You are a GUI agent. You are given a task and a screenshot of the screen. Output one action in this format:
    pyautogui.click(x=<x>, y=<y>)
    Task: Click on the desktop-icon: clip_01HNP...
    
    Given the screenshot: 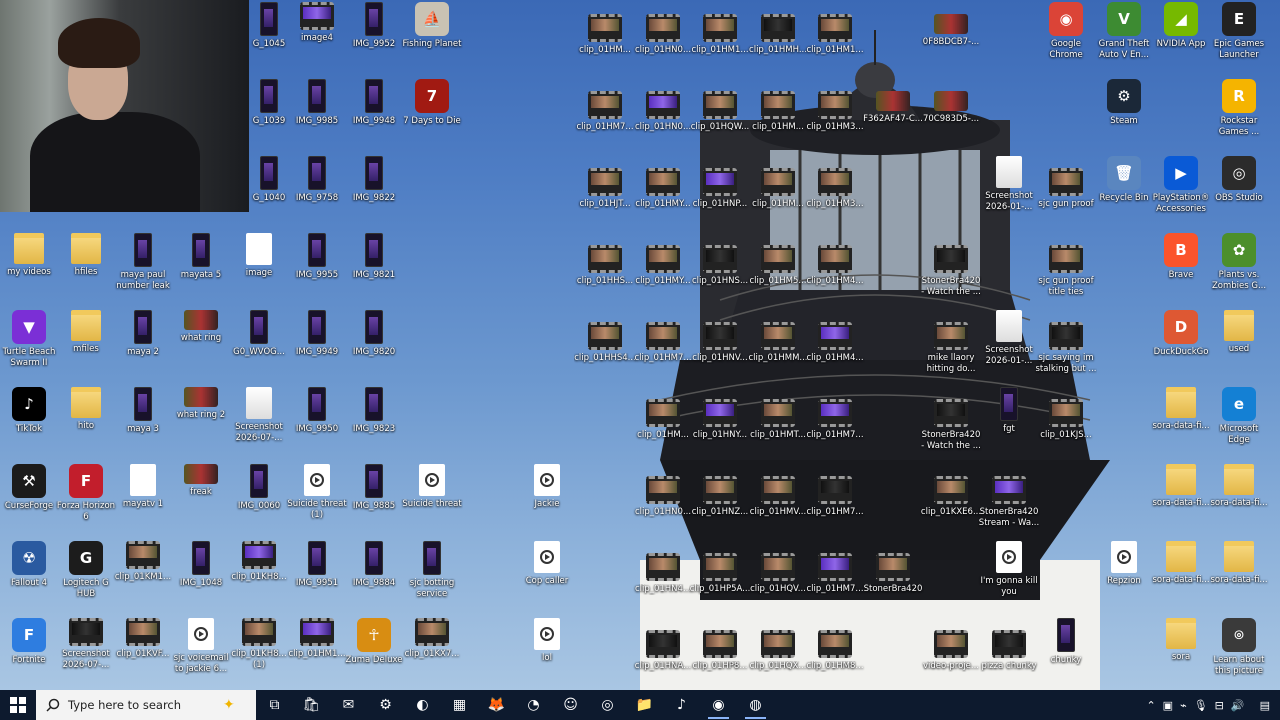 What is the action you would take?
    pyautogui.click(x=720, y=204)
    